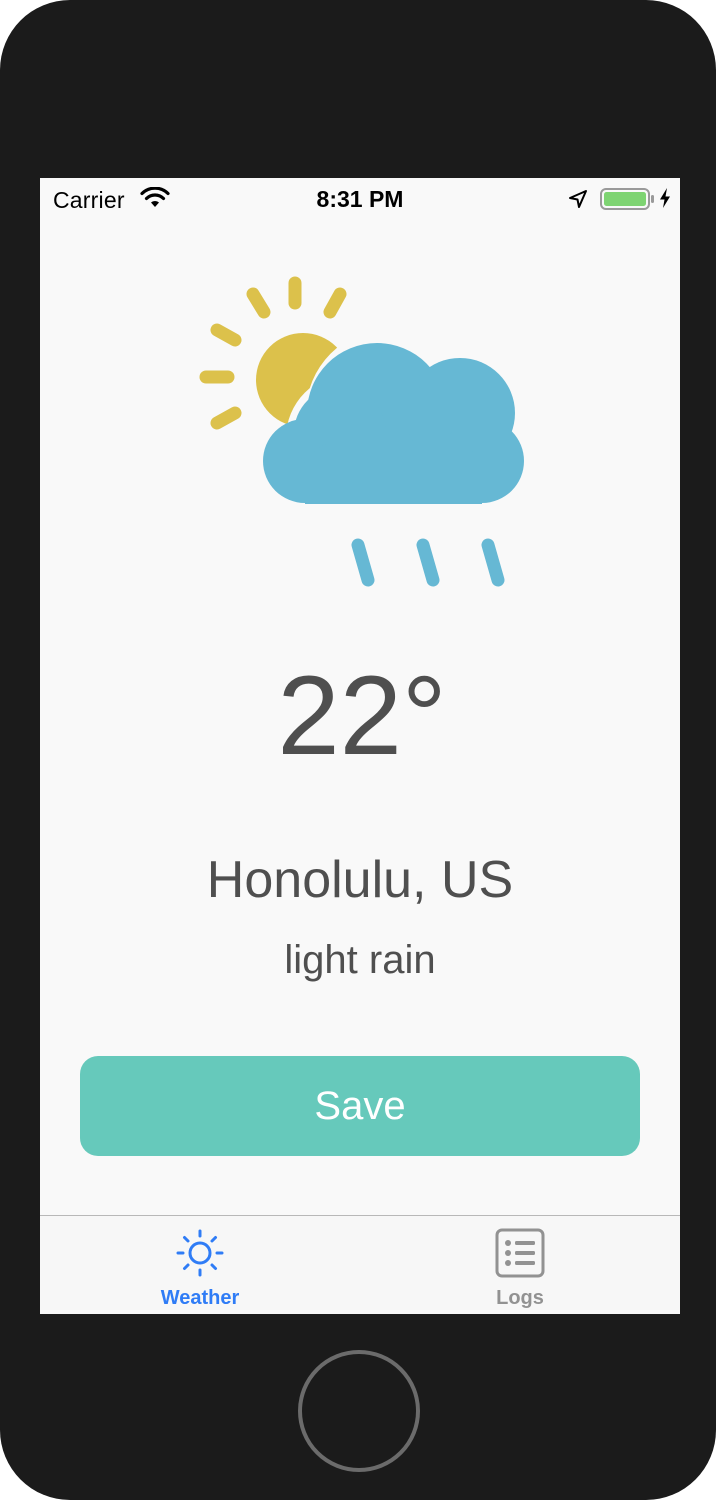  I want to click on sun-icon, so click(200, 1253).